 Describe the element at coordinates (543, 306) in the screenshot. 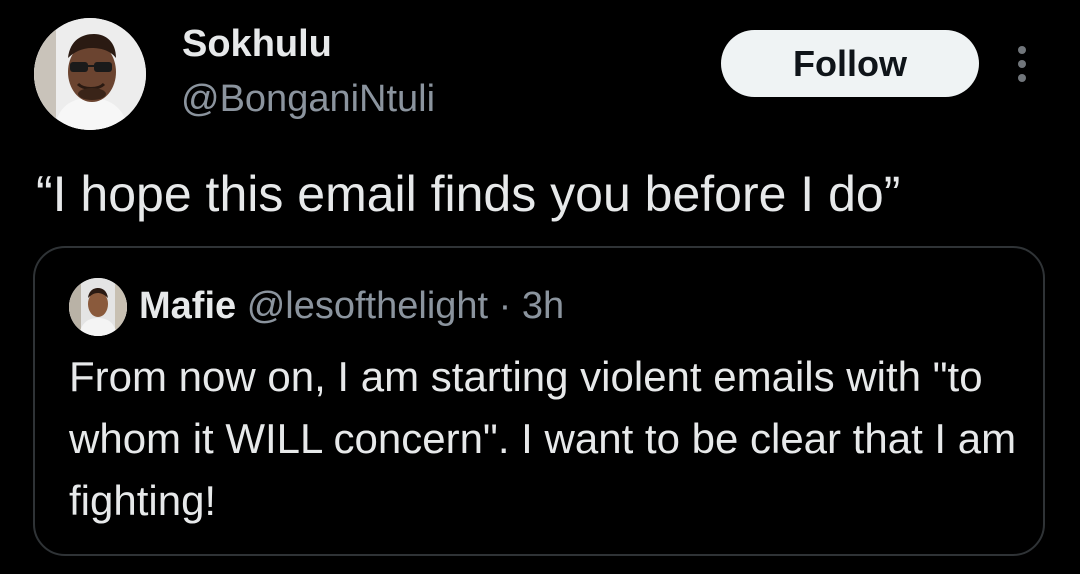

I see `quoted-tweet-timestamp: 3h` at that location.